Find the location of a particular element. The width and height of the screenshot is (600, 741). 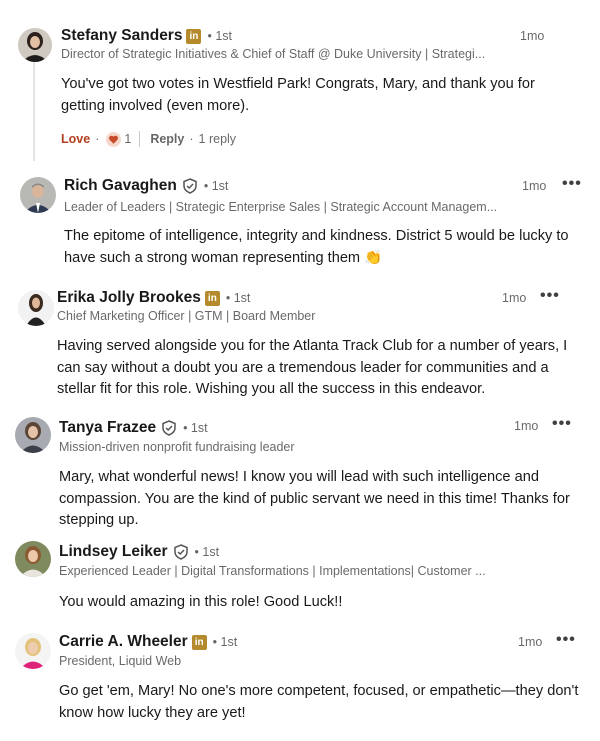

author-line: Tanya Frazee • 1st is located at coordinates (133, 428).